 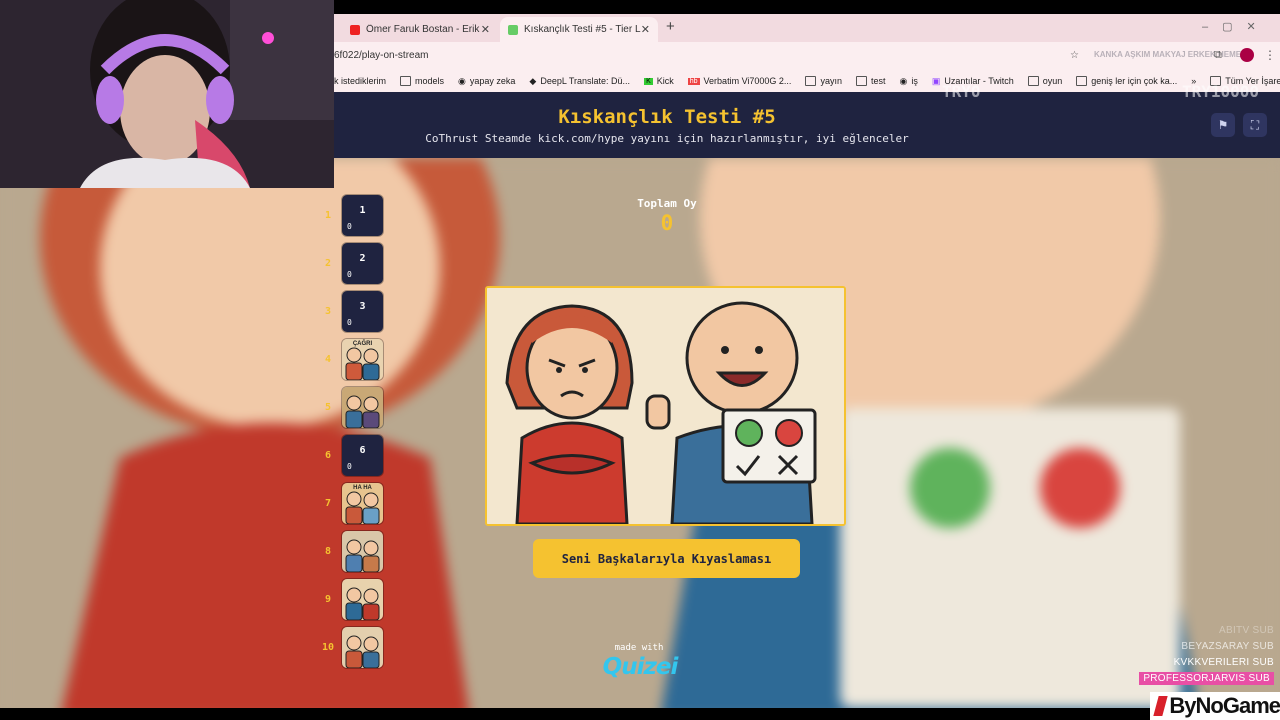 I want to click on rank-slot-number: 6, so click(x=362, y=450).